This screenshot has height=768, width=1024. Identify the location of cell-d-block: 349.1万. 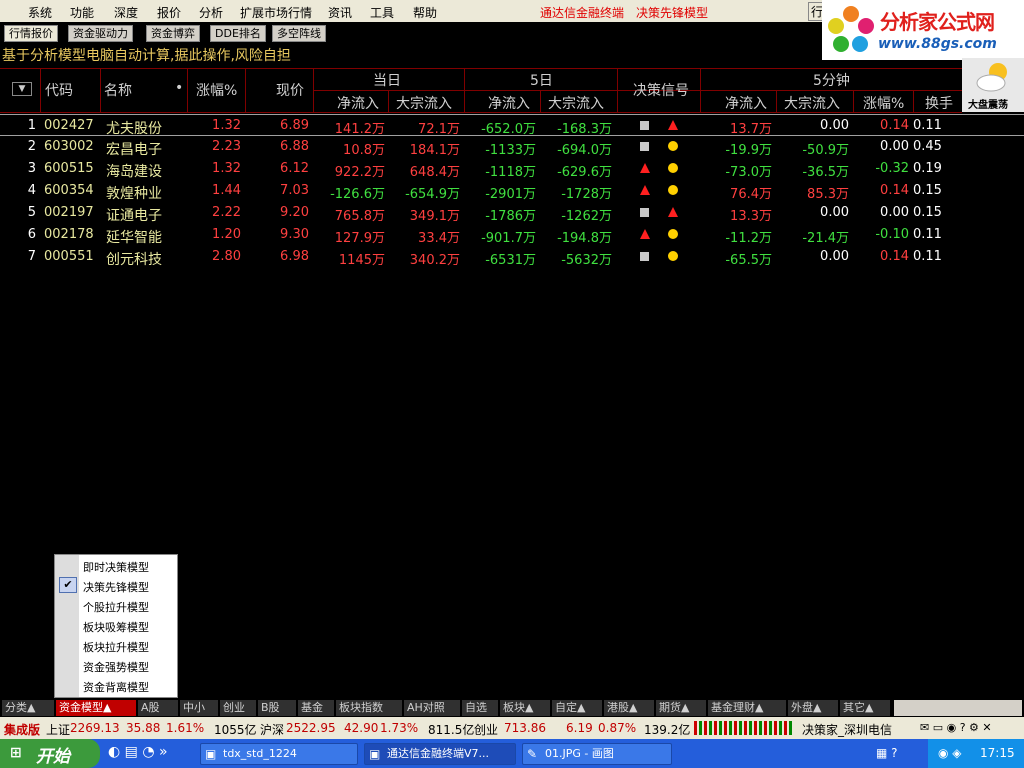
(434, 216).